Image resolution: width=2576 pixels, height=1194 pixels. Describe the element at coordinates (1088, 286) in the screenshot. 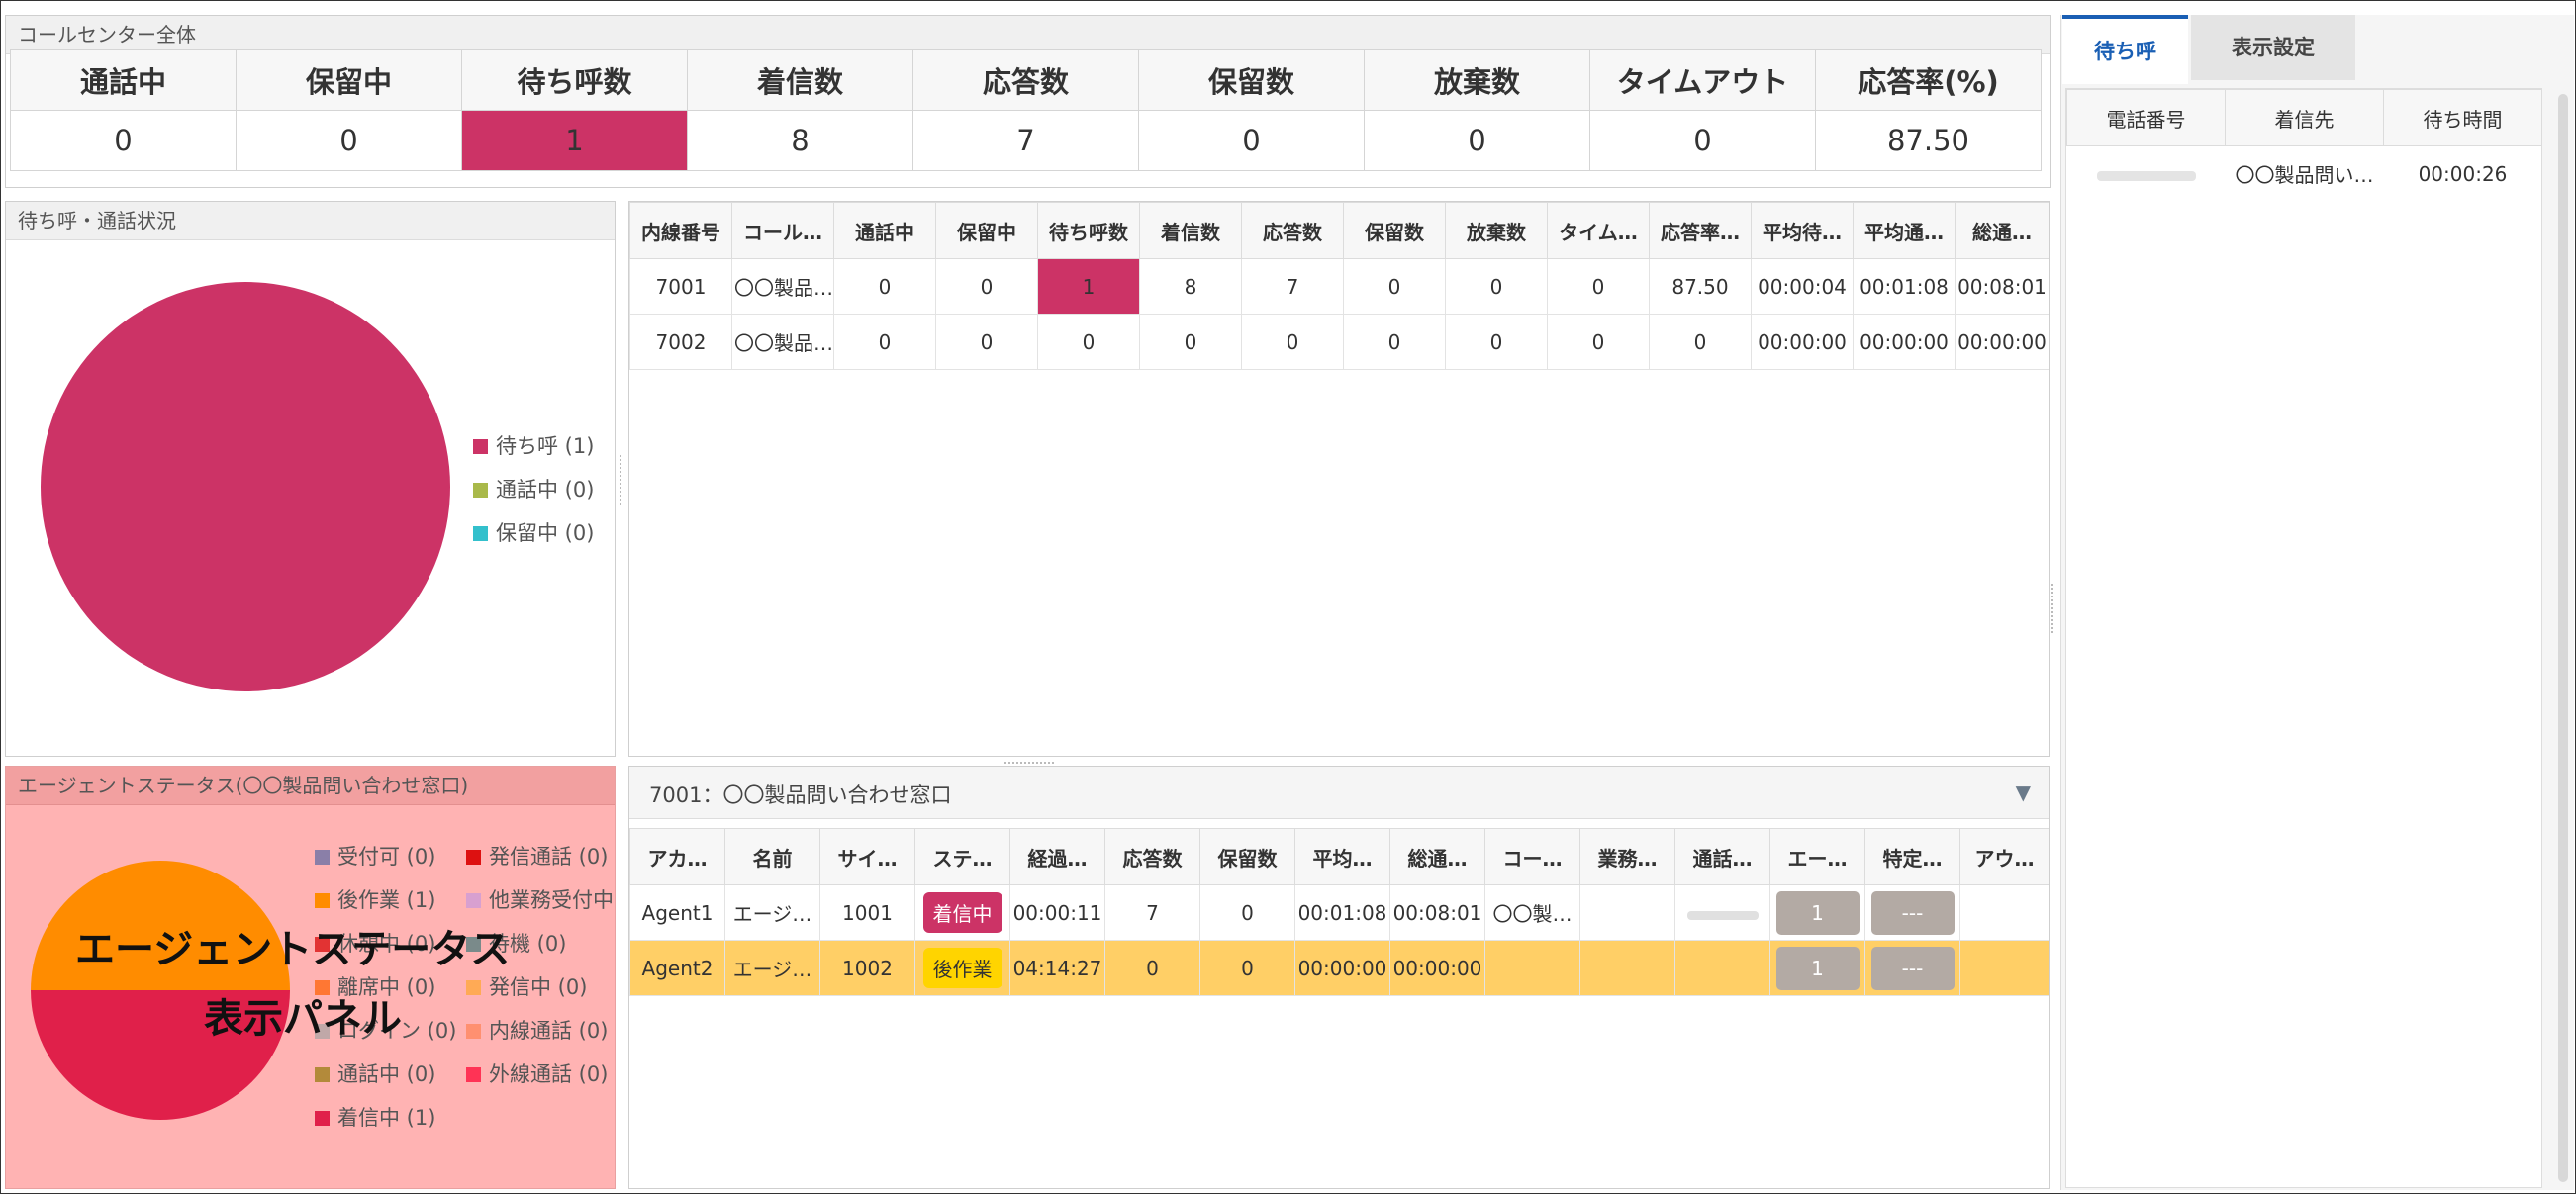

I see `table-cell-waiting: 1` at that location.